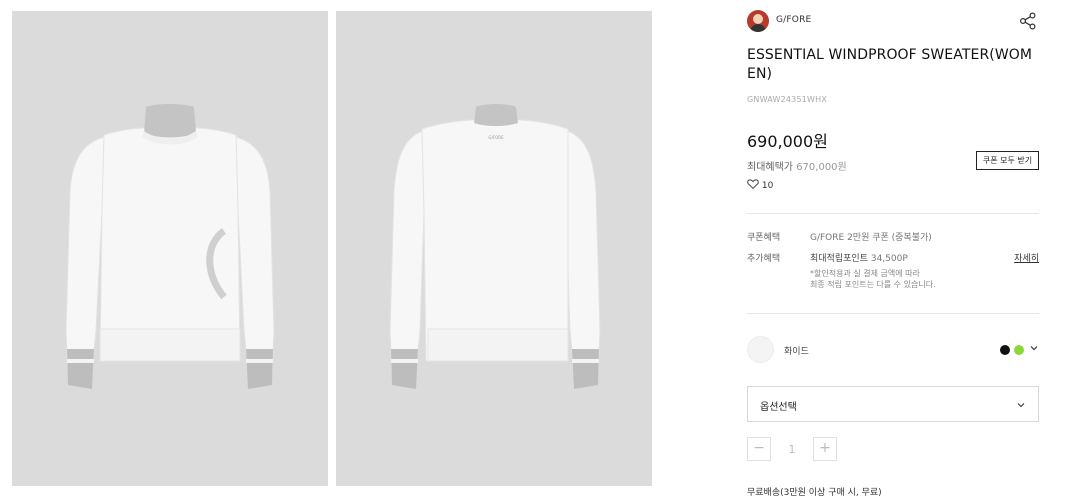 The image size is (1070, 499). I want to click on share-icon, so click(1028, 21).